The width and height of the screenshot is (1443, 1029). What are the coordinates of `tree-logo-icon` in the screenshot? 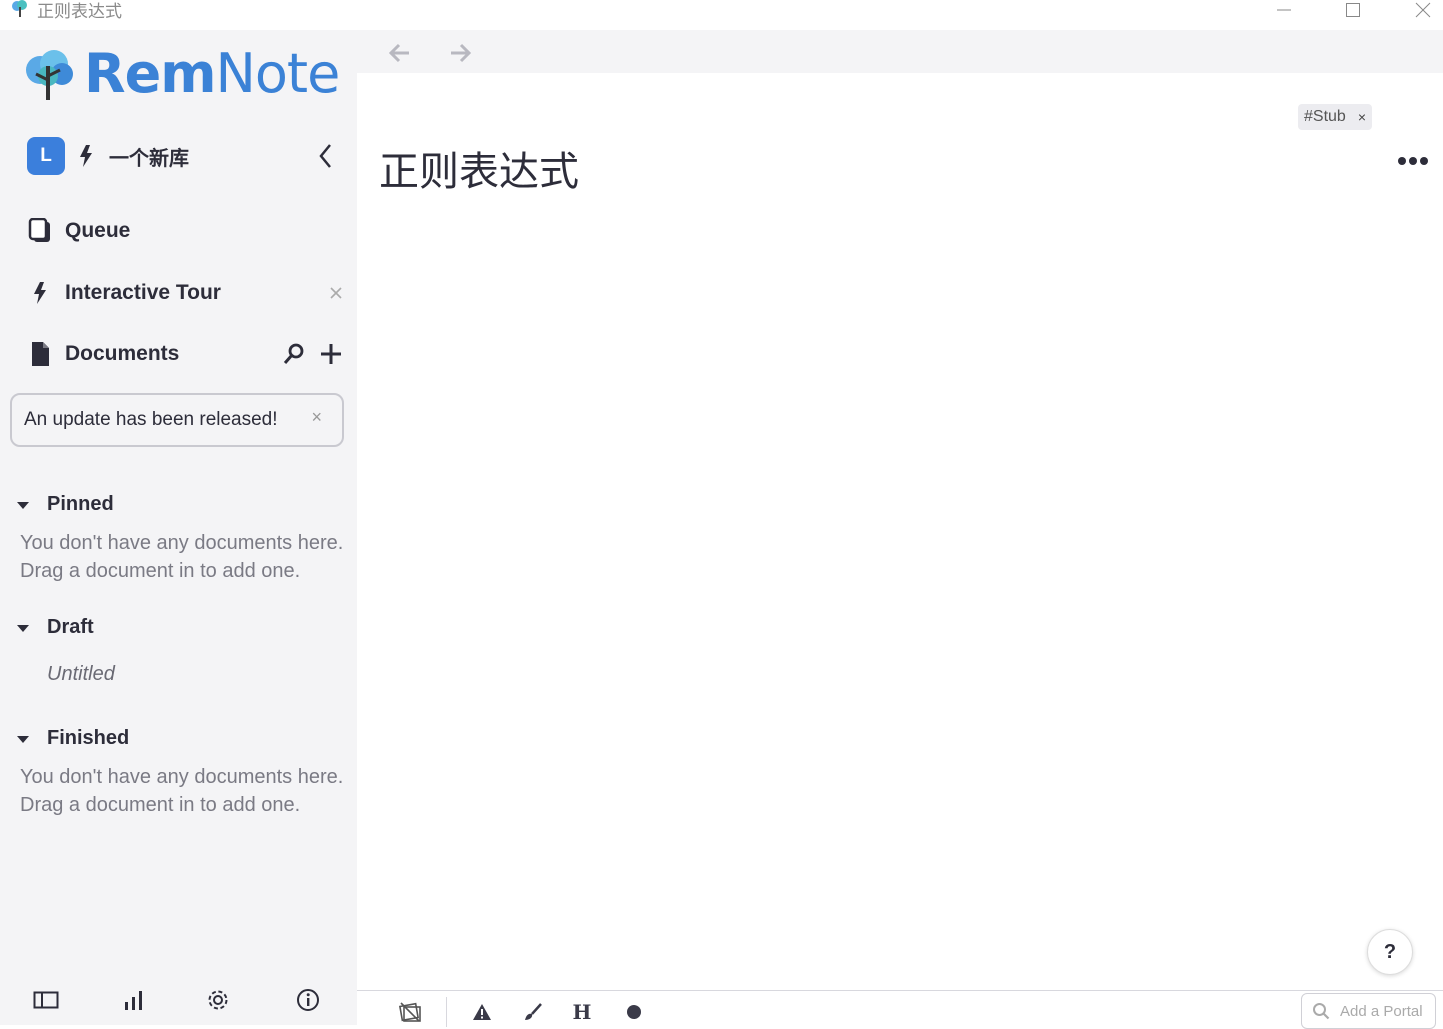 It's located at (49, 74).